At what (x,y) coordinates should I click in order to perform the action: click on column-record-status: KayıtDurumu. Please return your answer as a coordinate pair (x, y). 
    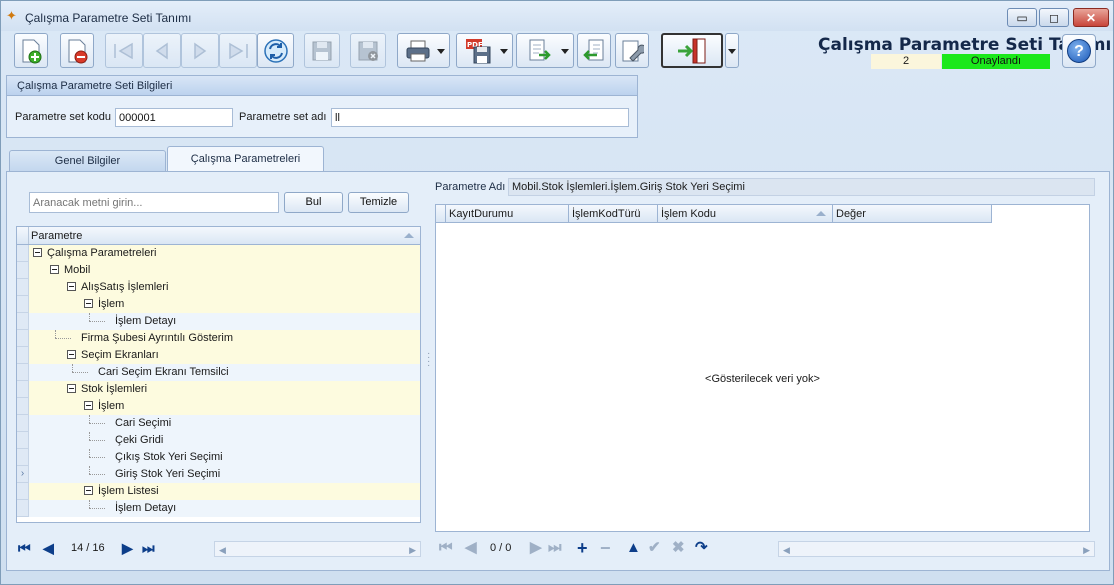
    Looking at the image, I should click on (507, 214).